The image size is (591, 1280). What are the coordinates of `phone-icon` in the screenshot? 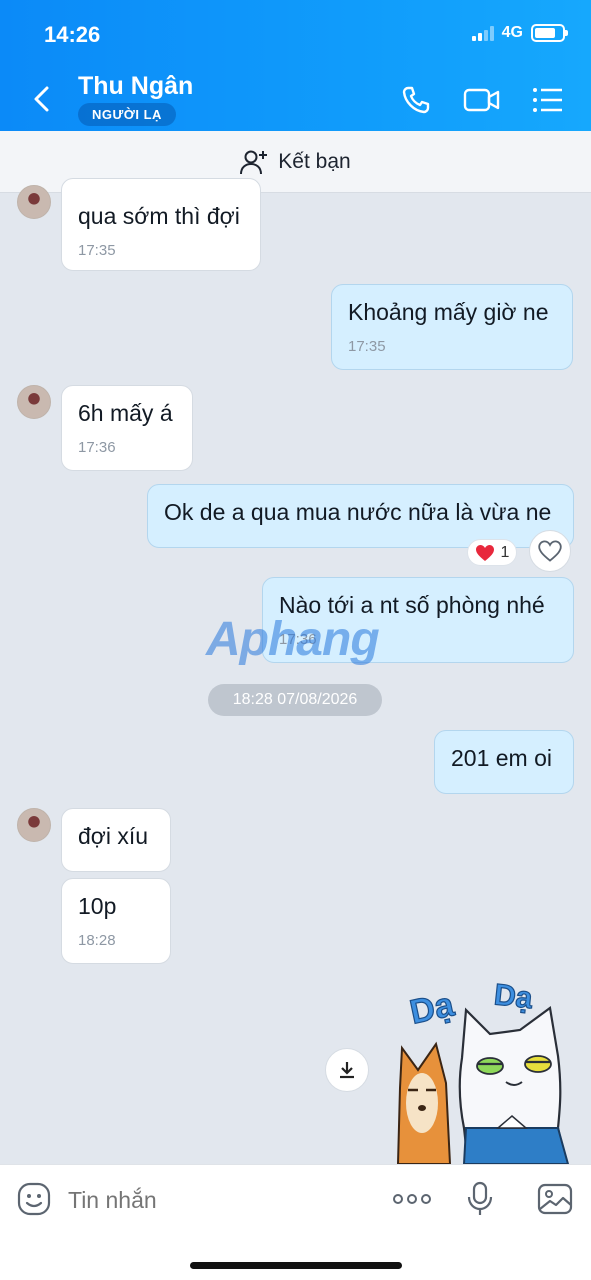 It's located at (416, 100).